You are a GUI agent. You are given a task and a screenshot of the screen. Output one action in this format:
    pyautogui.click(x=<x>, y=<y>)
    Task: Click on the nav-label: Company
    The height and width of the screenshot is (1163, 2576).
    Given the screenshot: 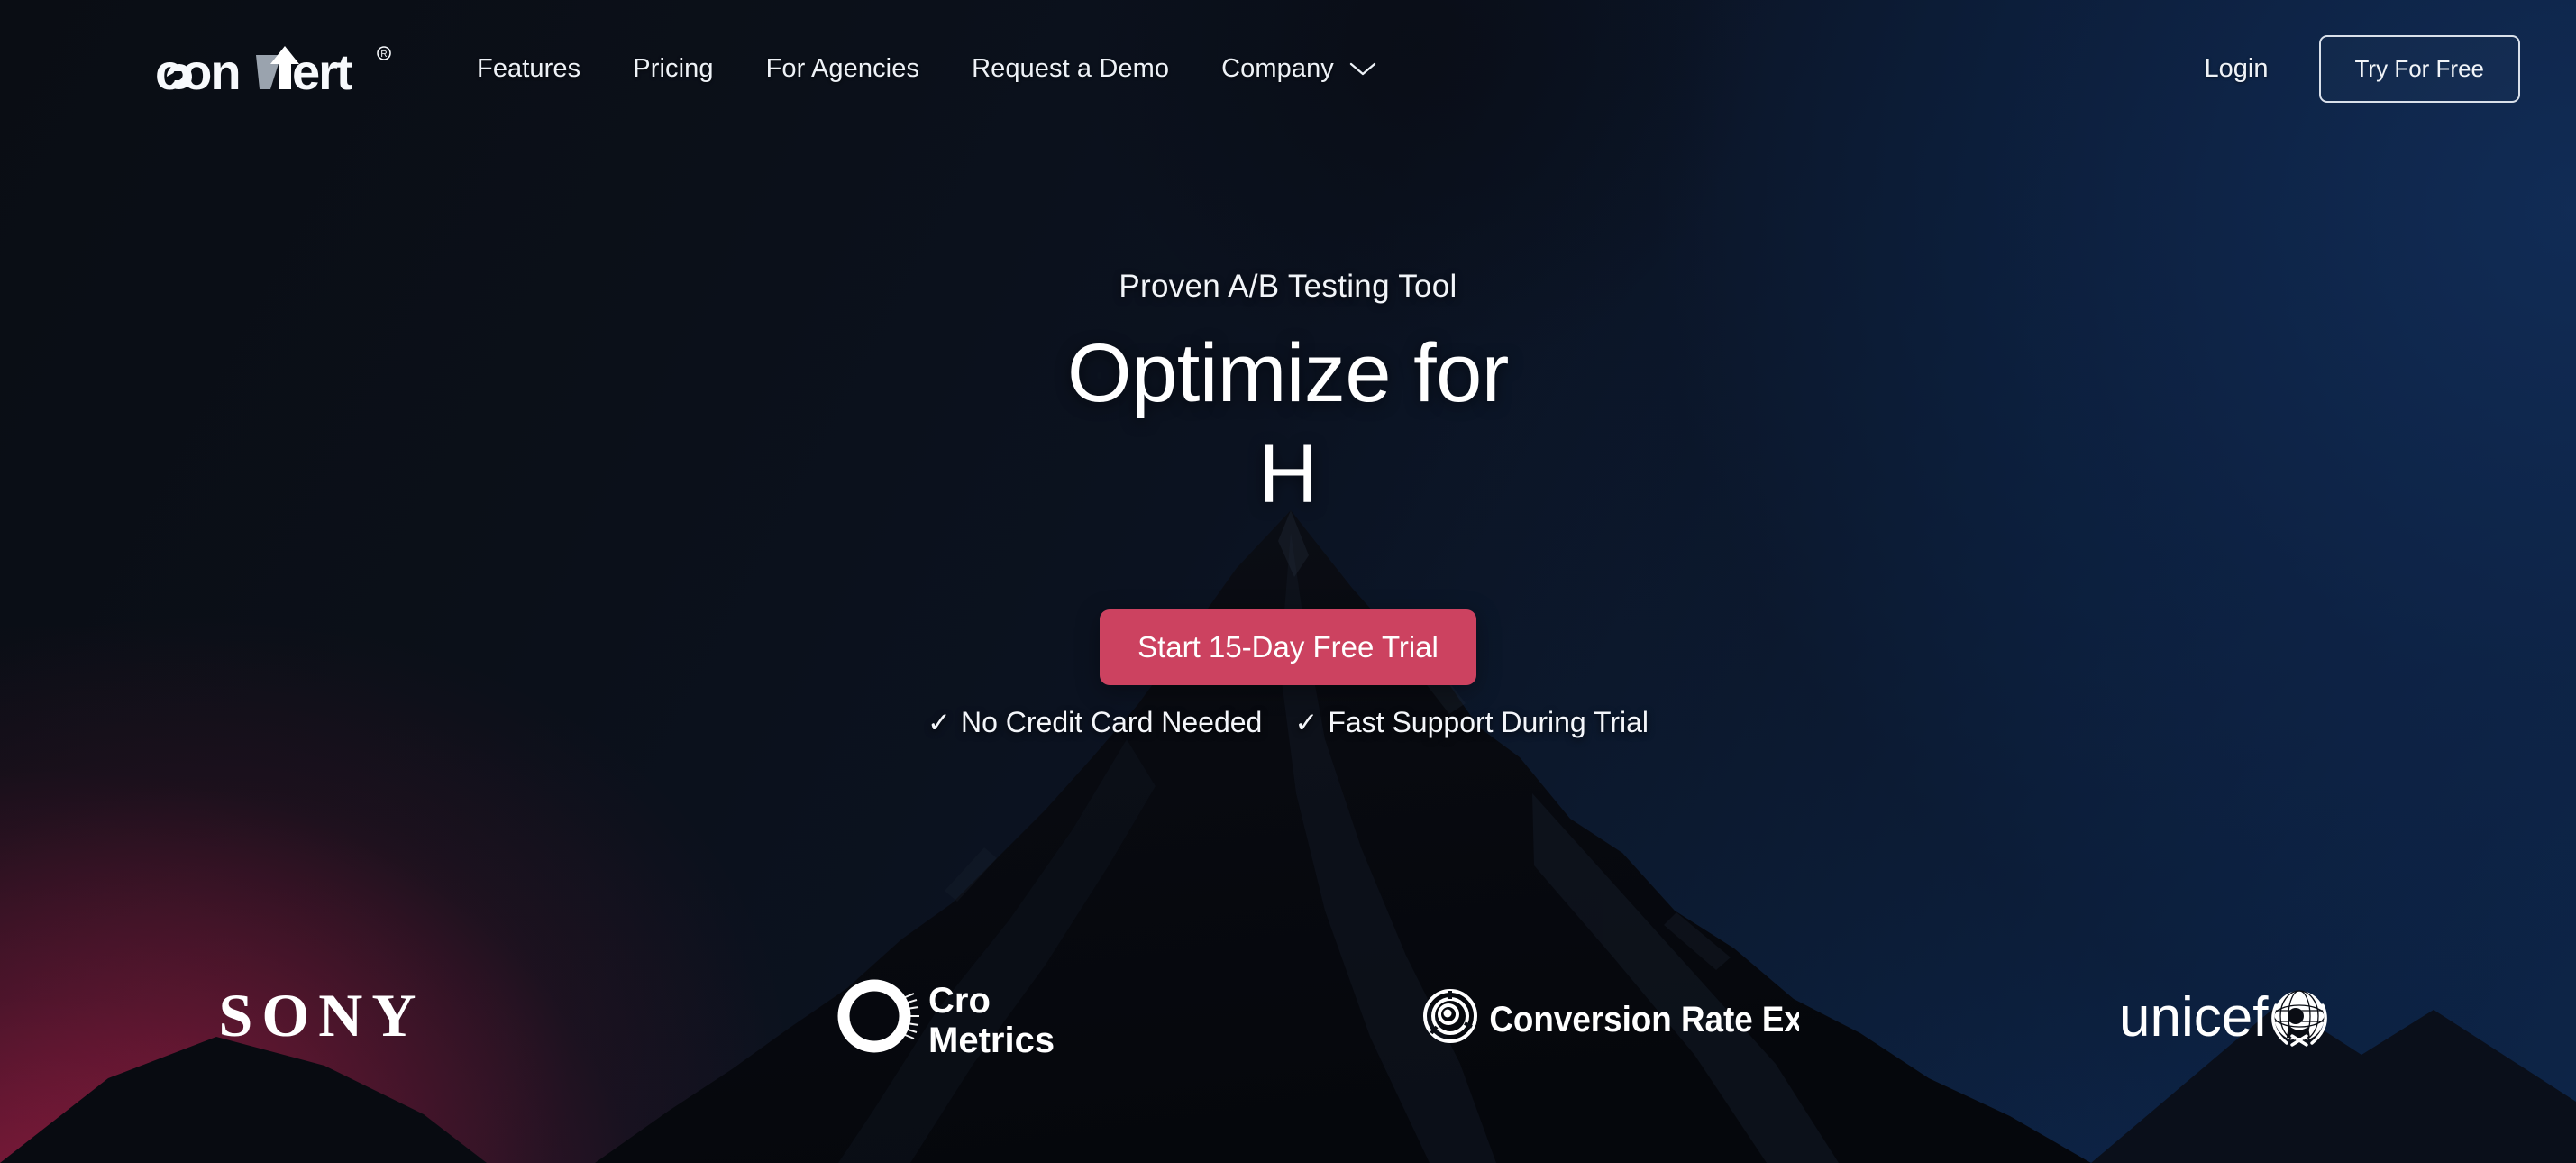 What is the action you would take?
    pyautogui.click(x=1277, y=68)
    